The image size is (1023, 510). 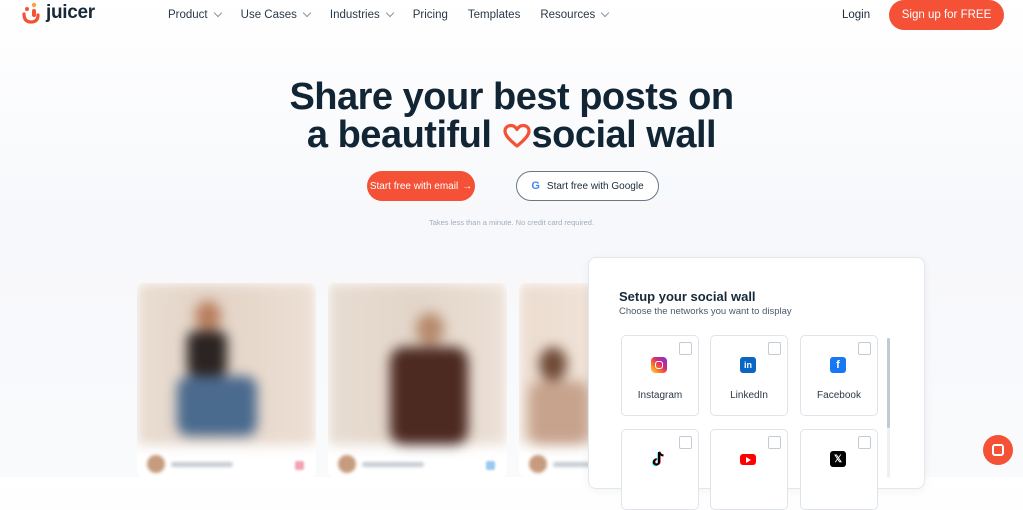 I want to click on chat-launcher-button, so click(x=998, y=450).